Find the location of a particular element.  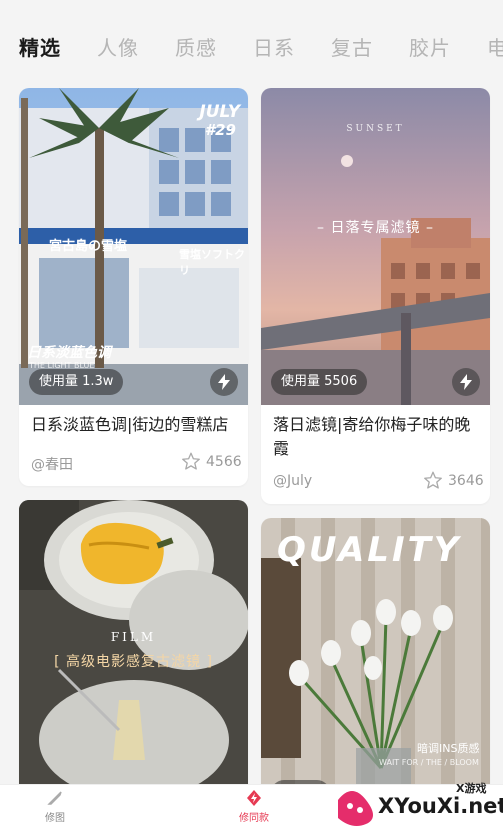

style-caption: 日系淡蓝色调 is located at coordinates (69, 353).